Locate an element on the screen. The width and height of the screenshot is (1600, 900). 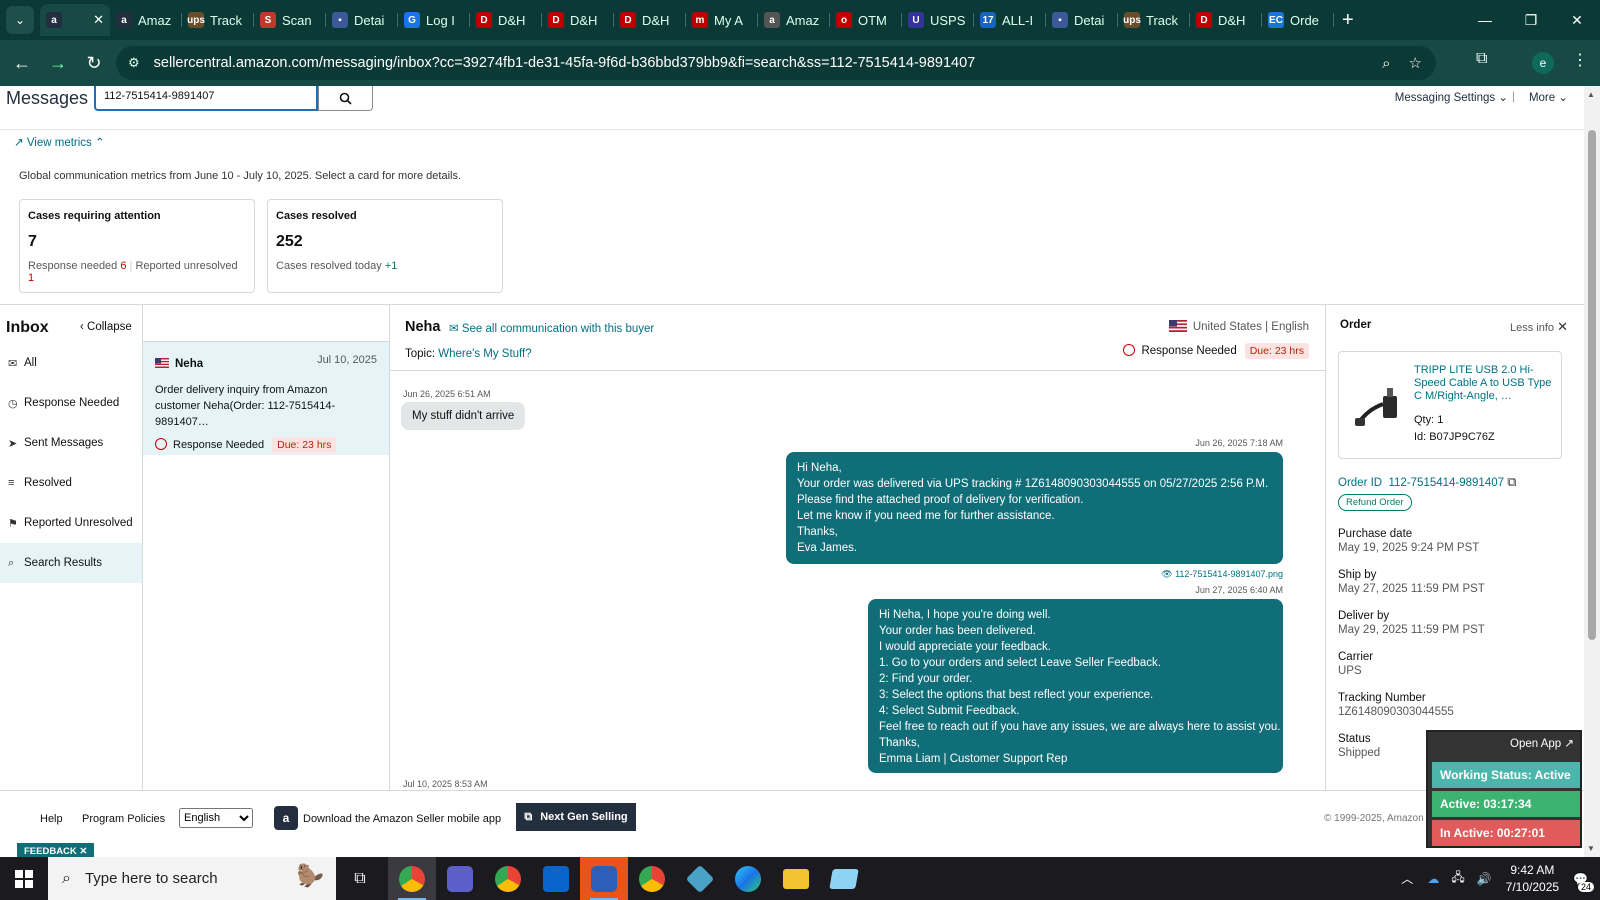
language-select: English is located at coordinates (216, 818).